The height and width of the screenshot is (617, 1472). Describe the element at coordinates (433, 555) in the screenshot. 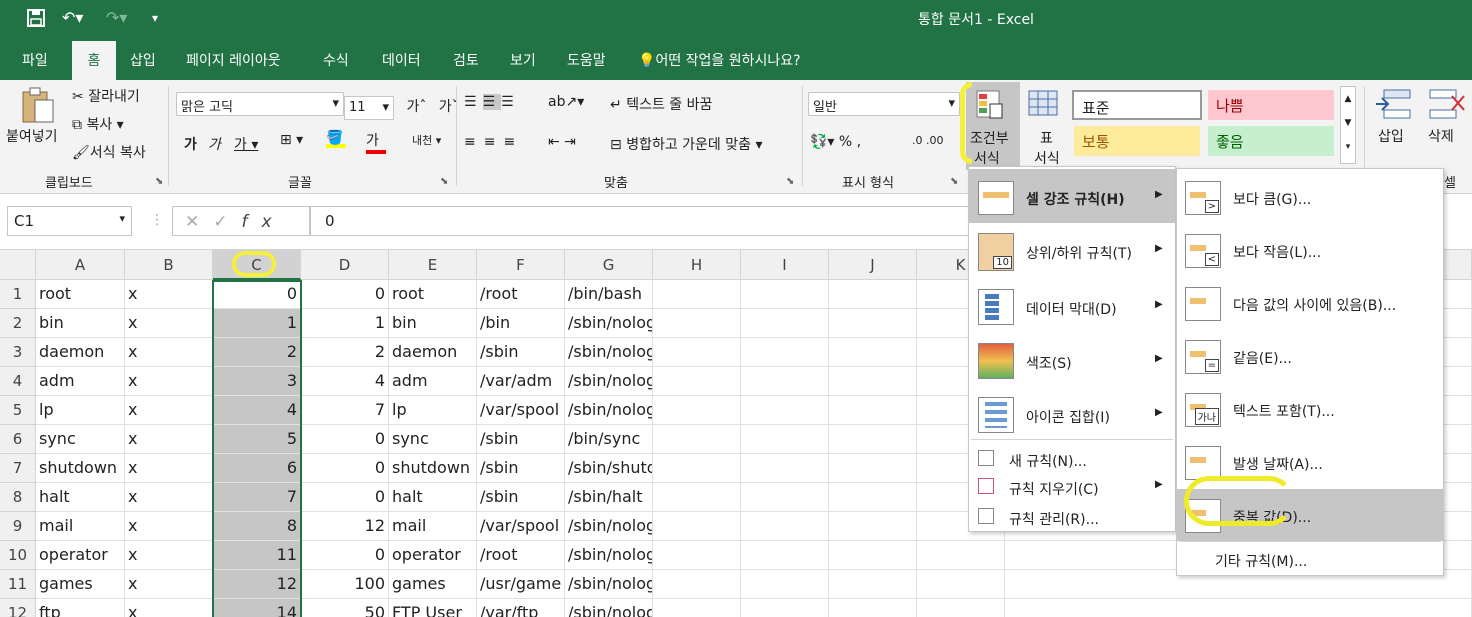

I see `cell-E10: operator` at that location.